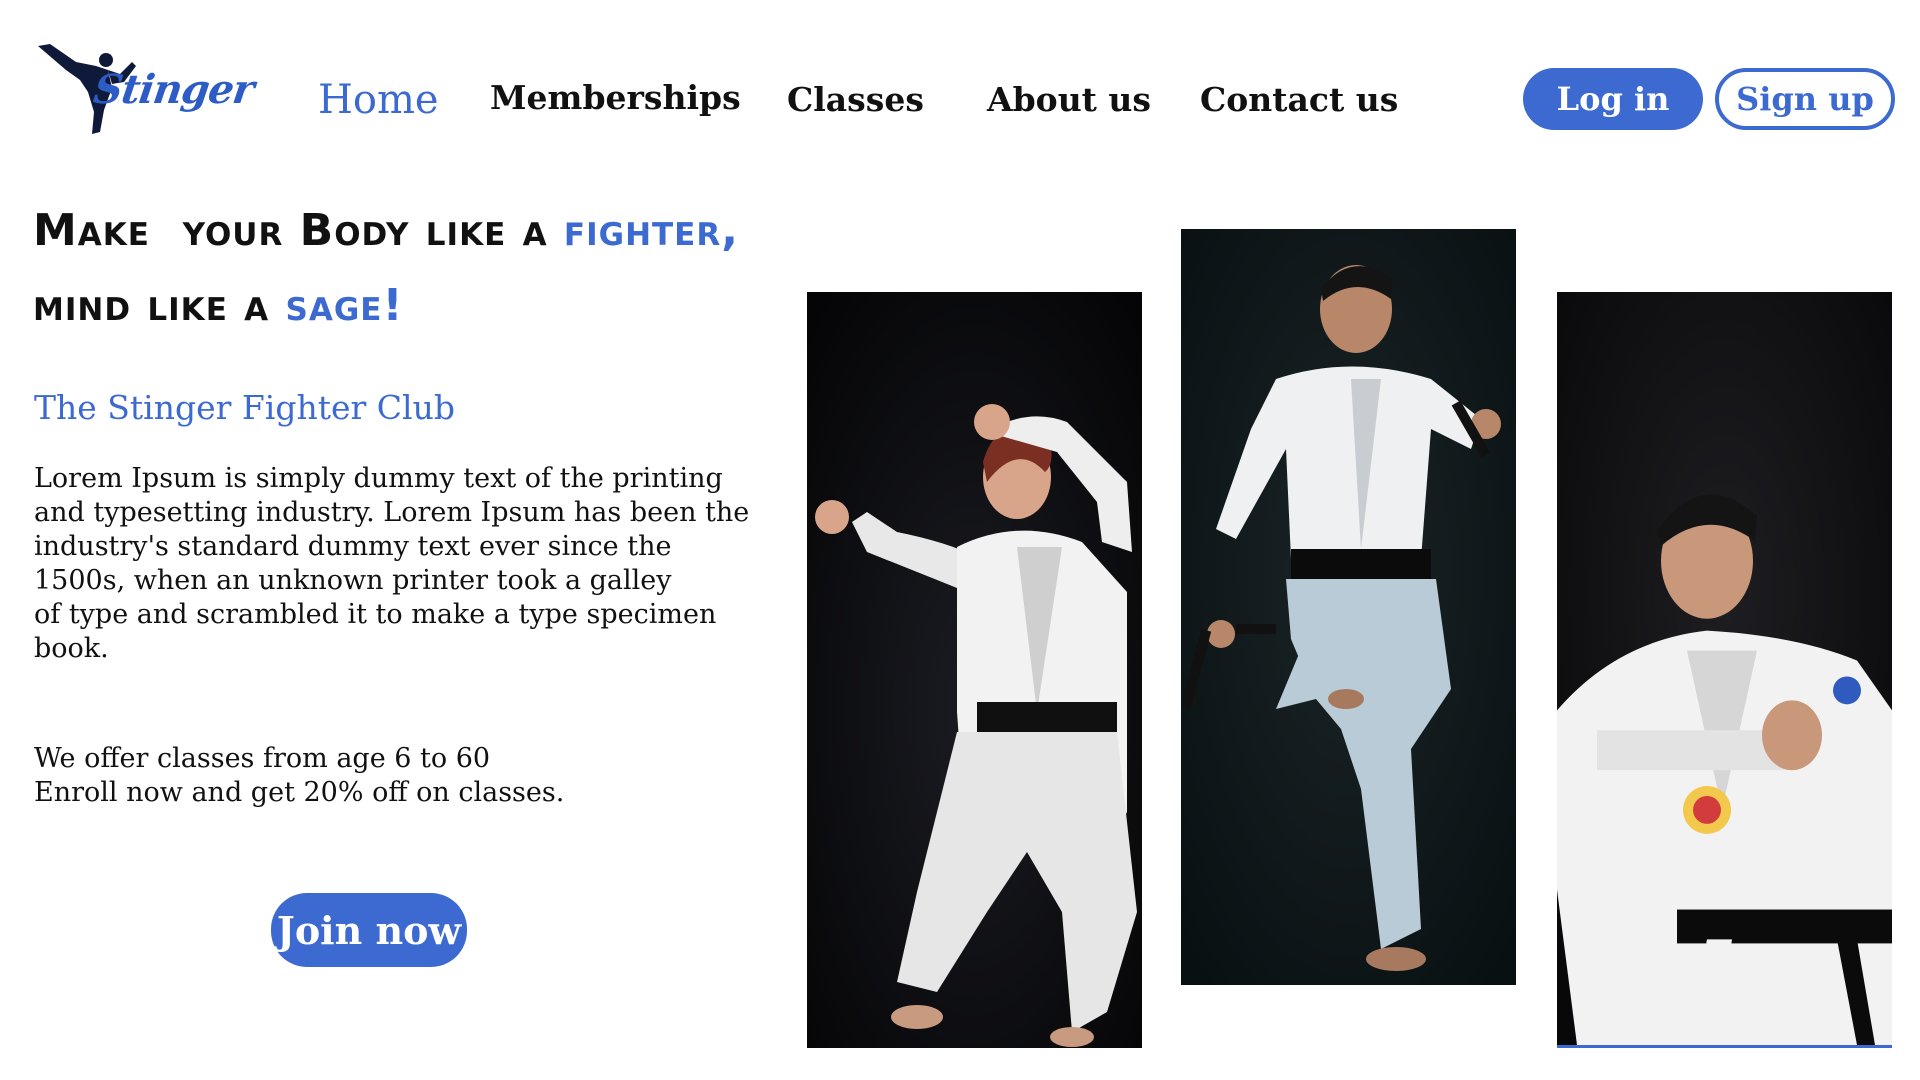 This screenshot has width=1920, height=1080. What do you see at coordinates (378, 100) in the screenshot?
I see `nav-home: Home` at bounding box center [378, 100].